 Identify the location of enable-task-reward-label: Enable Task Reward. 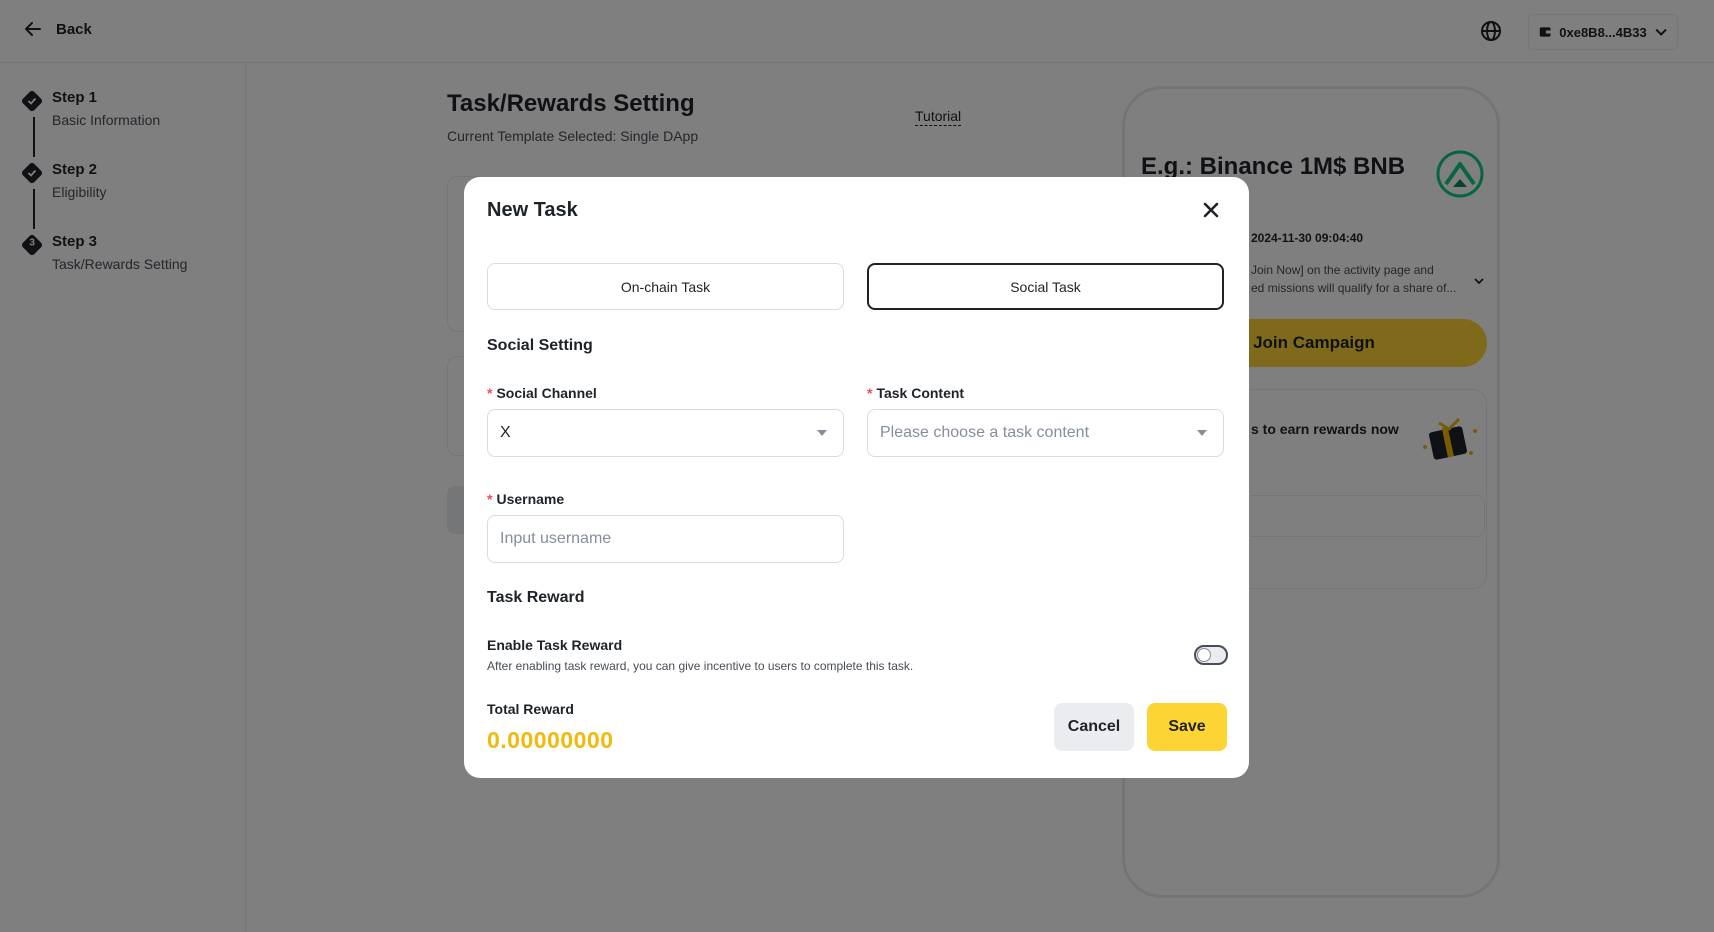
(555, 645).